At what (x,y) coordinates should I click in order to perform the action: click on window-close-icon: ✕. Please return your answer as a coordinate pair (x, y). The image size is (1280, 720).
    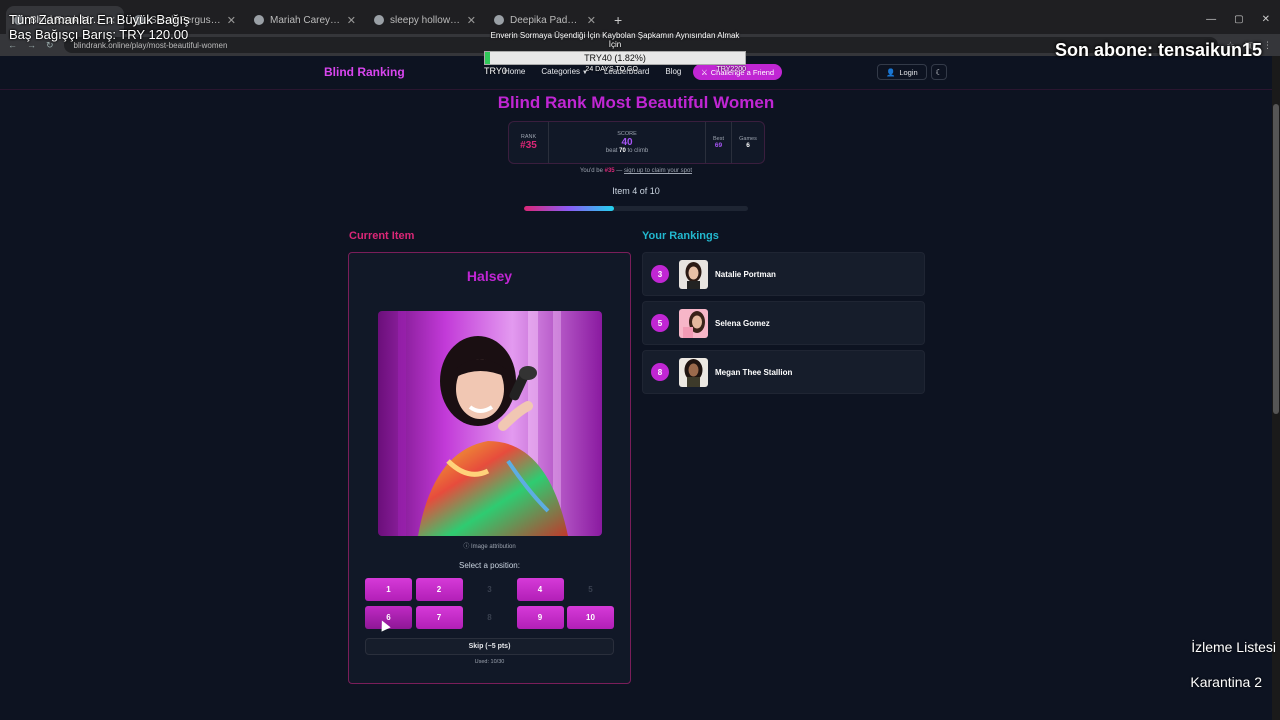
    Looking at the image, I should click on (1266, 19).